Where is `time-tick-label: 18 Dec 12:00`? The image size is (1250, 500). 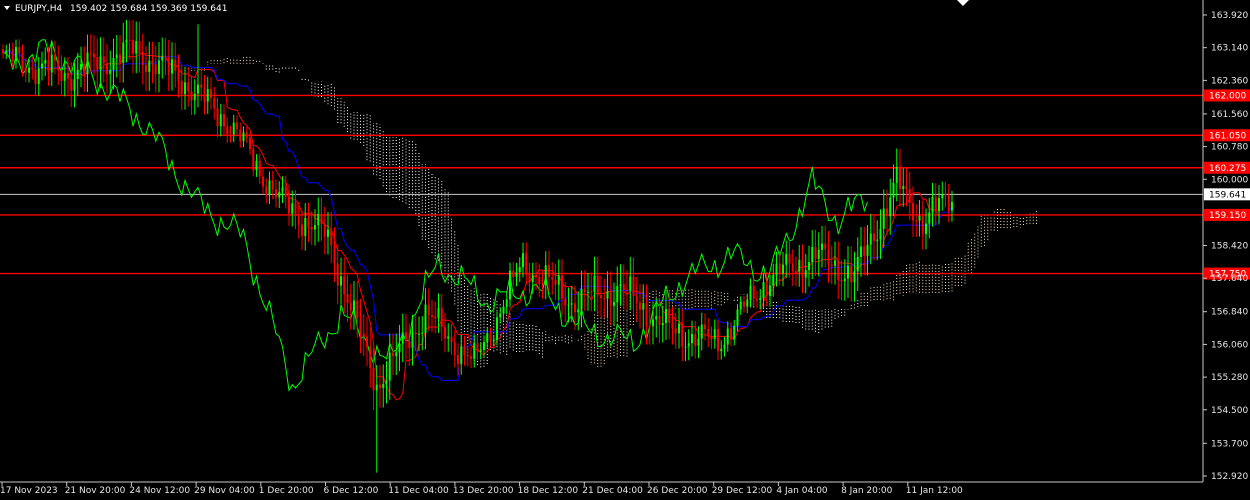 time-tick-label: 18 Dec 12:00 is located at coordinates (548, 491).